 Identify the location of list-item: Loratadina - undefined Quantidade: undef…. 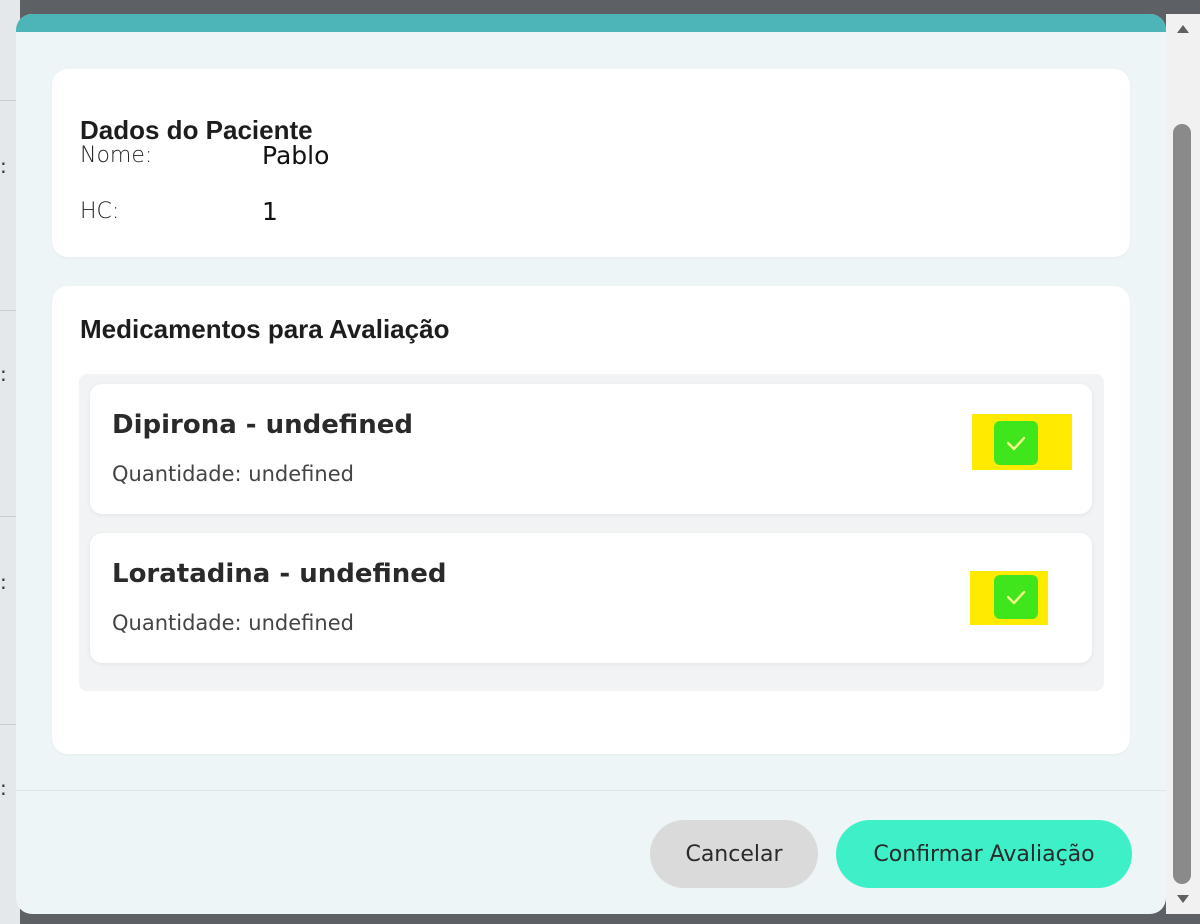
(591, 598).